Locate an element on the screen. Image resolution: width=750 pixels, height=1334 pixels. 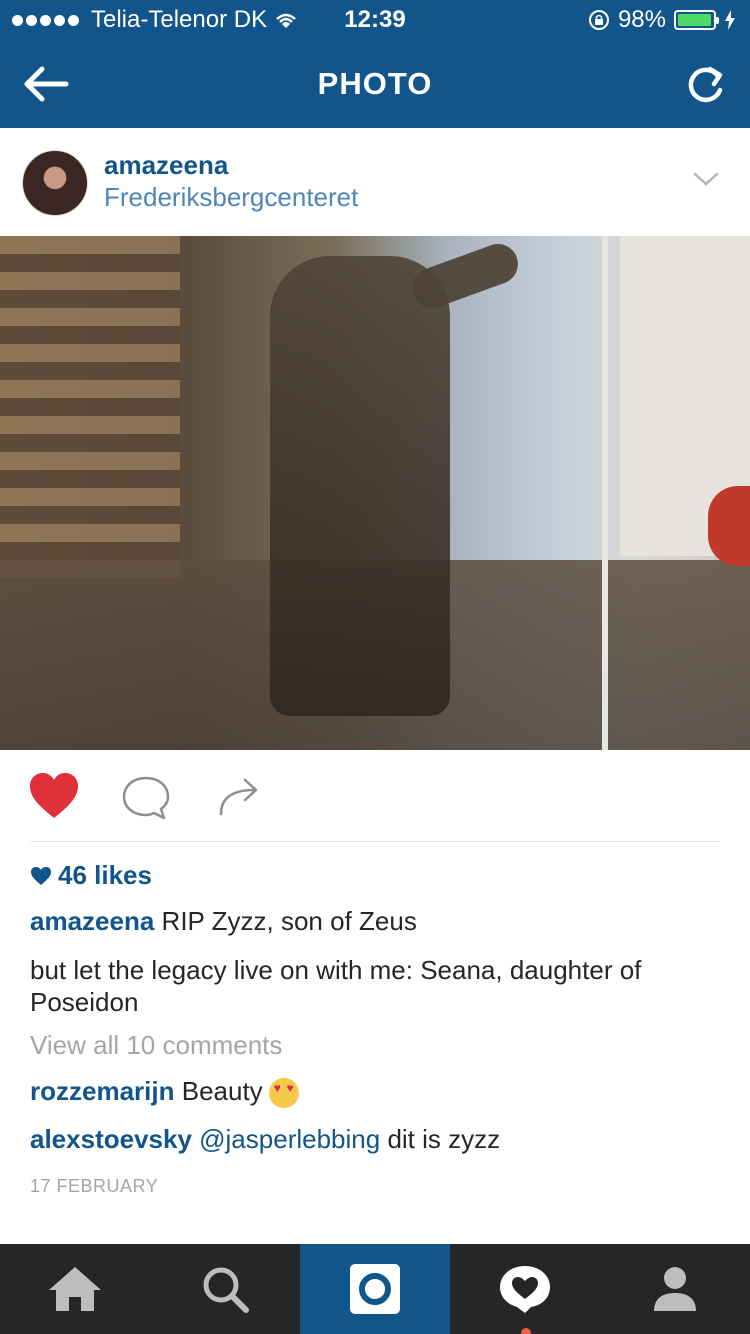
comment-icon is located at coordinates (146, 798).